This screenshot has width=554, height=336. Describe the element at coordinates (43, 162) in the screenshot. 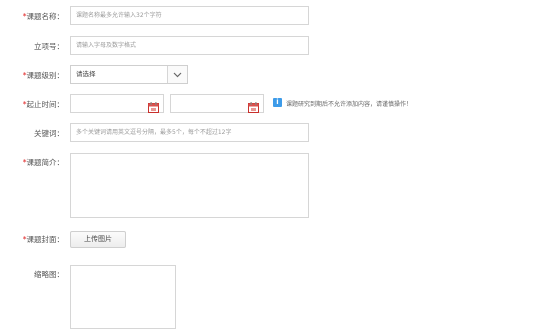

I see `intro-label: *课题简介：` at that location.